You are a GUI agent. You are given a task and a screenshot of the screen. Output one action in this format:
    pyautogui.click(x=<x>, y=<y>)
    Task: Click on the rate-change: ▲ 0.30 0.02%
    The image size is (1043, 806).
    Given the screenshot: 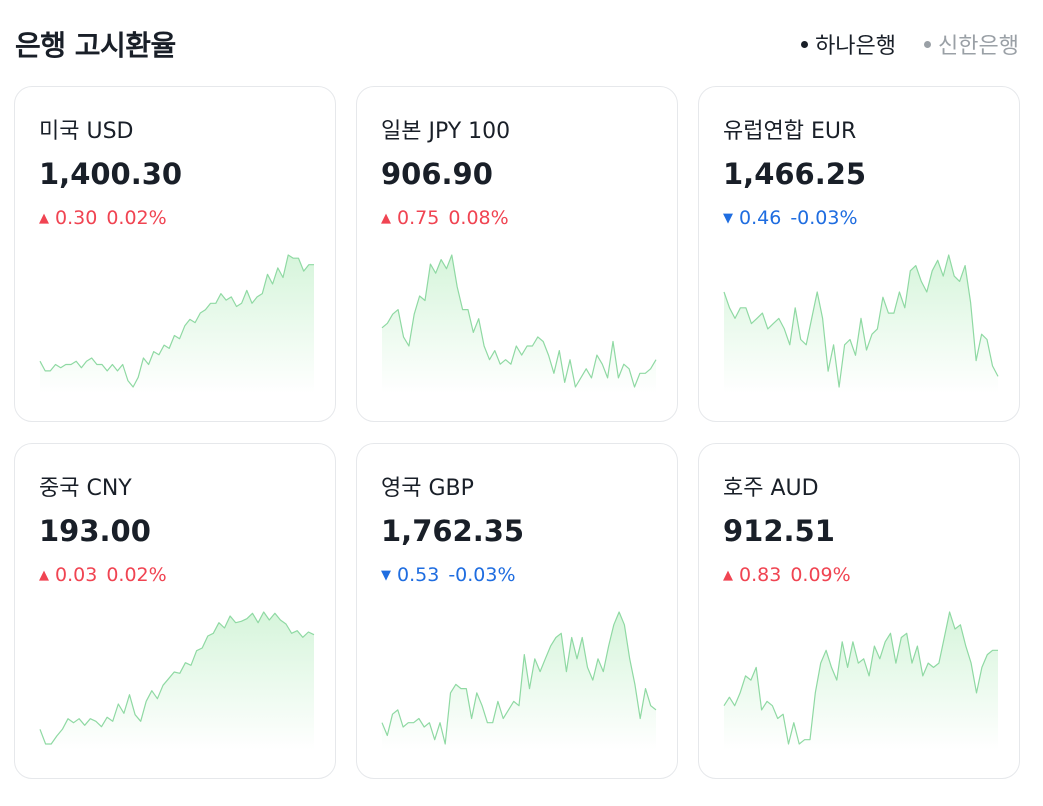 What is the action you would take?
    pyautogui.click(x=103, y=218)
    